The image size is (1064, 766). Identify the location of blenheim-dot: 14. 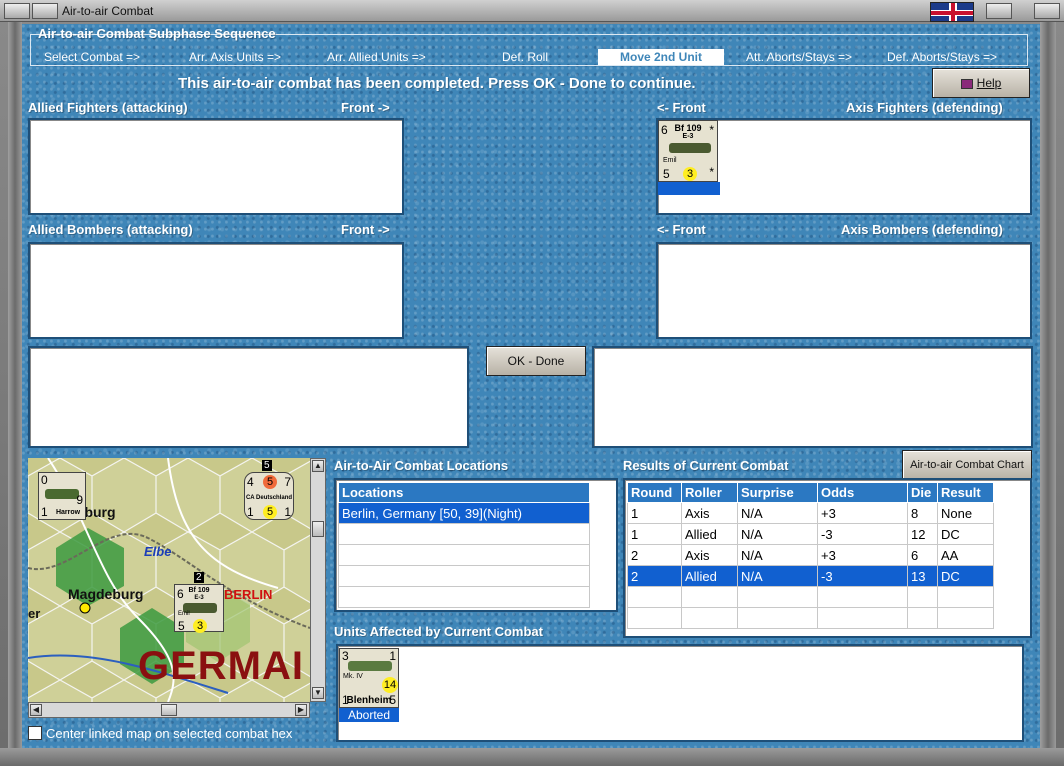
(390, 685).